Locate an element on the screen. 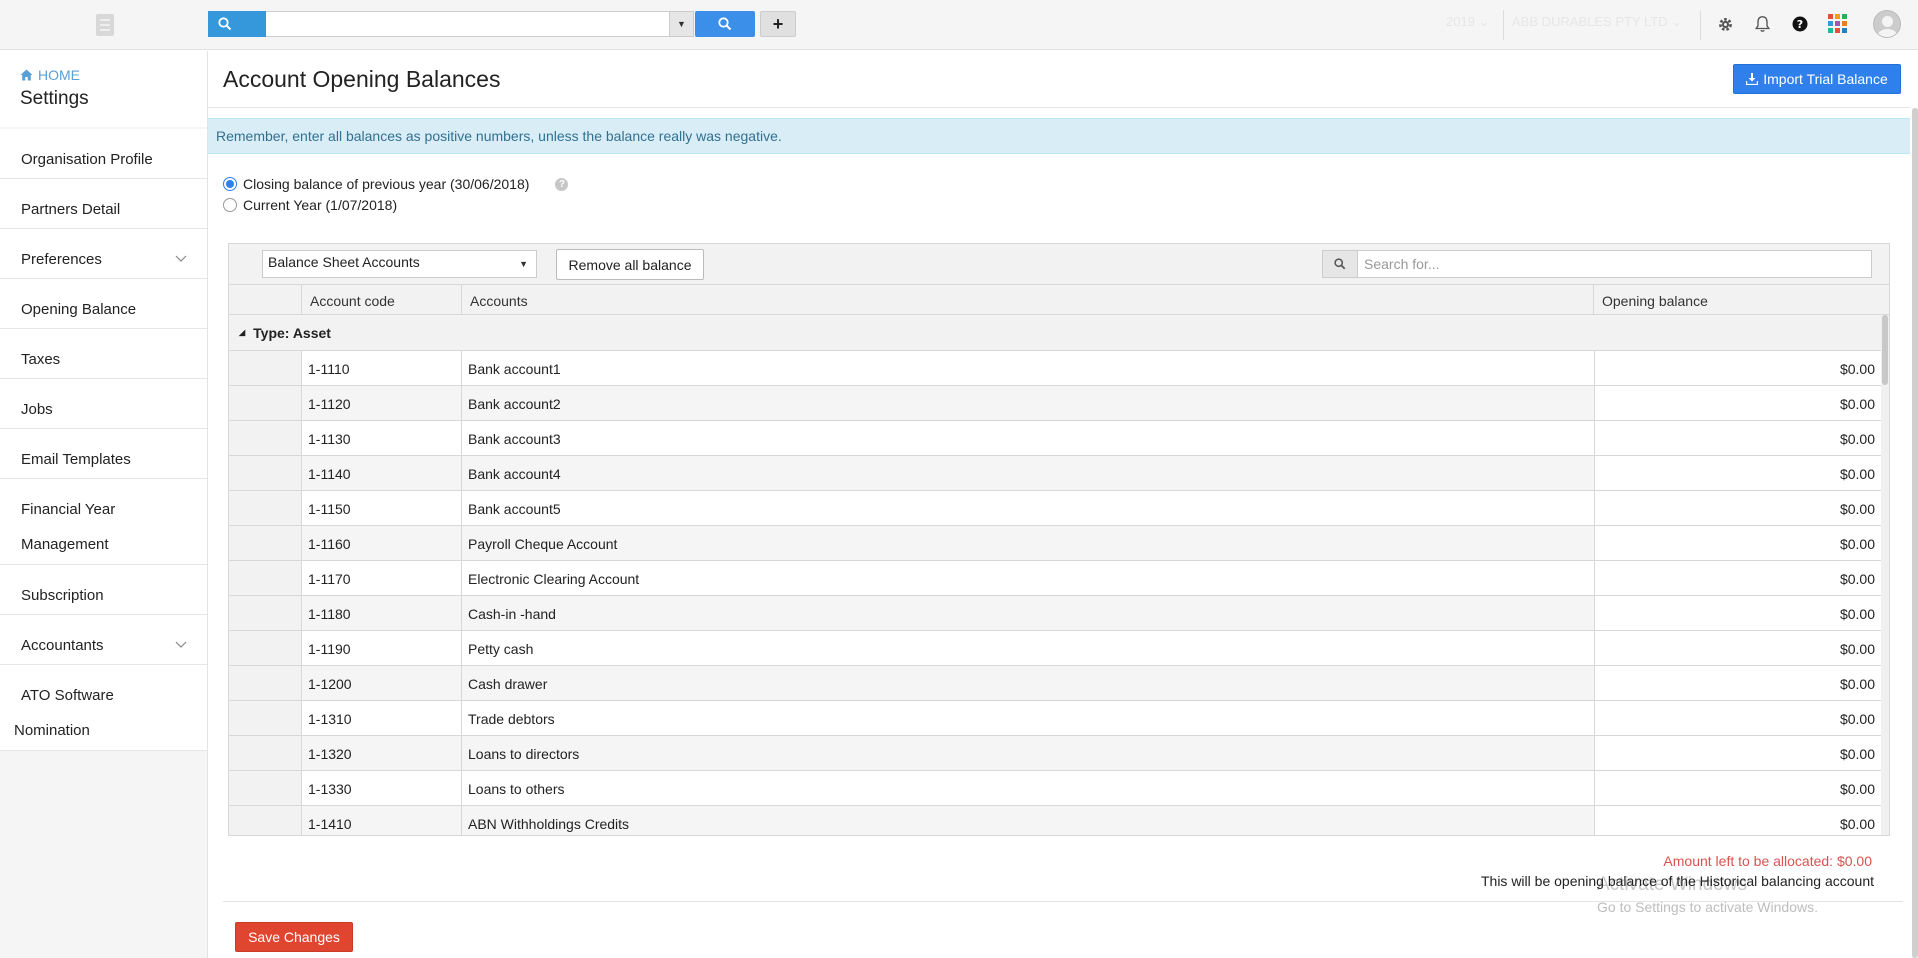 This screenshot has height=958, width=1918. year-dropdown: 2019 ⌄ is located at coordinates (1467, 22).